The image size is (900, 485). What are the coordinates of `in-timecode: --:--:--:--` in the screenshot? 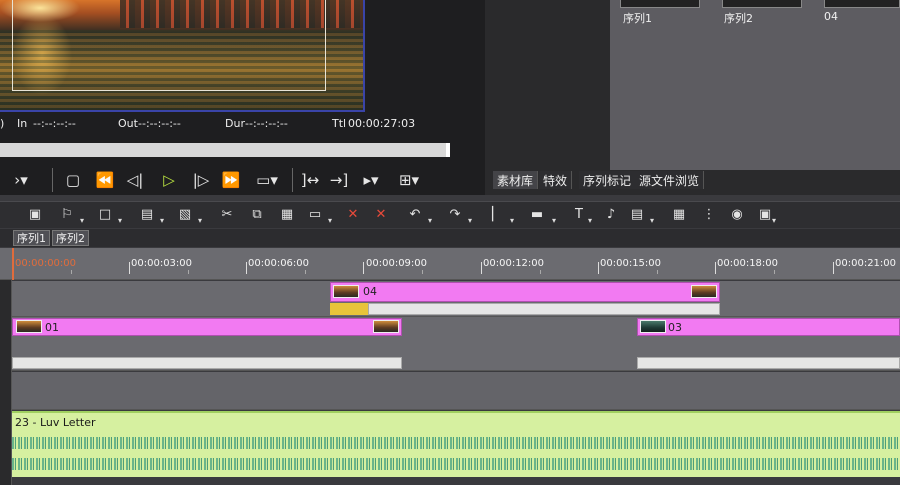 It's located at (54, 123).